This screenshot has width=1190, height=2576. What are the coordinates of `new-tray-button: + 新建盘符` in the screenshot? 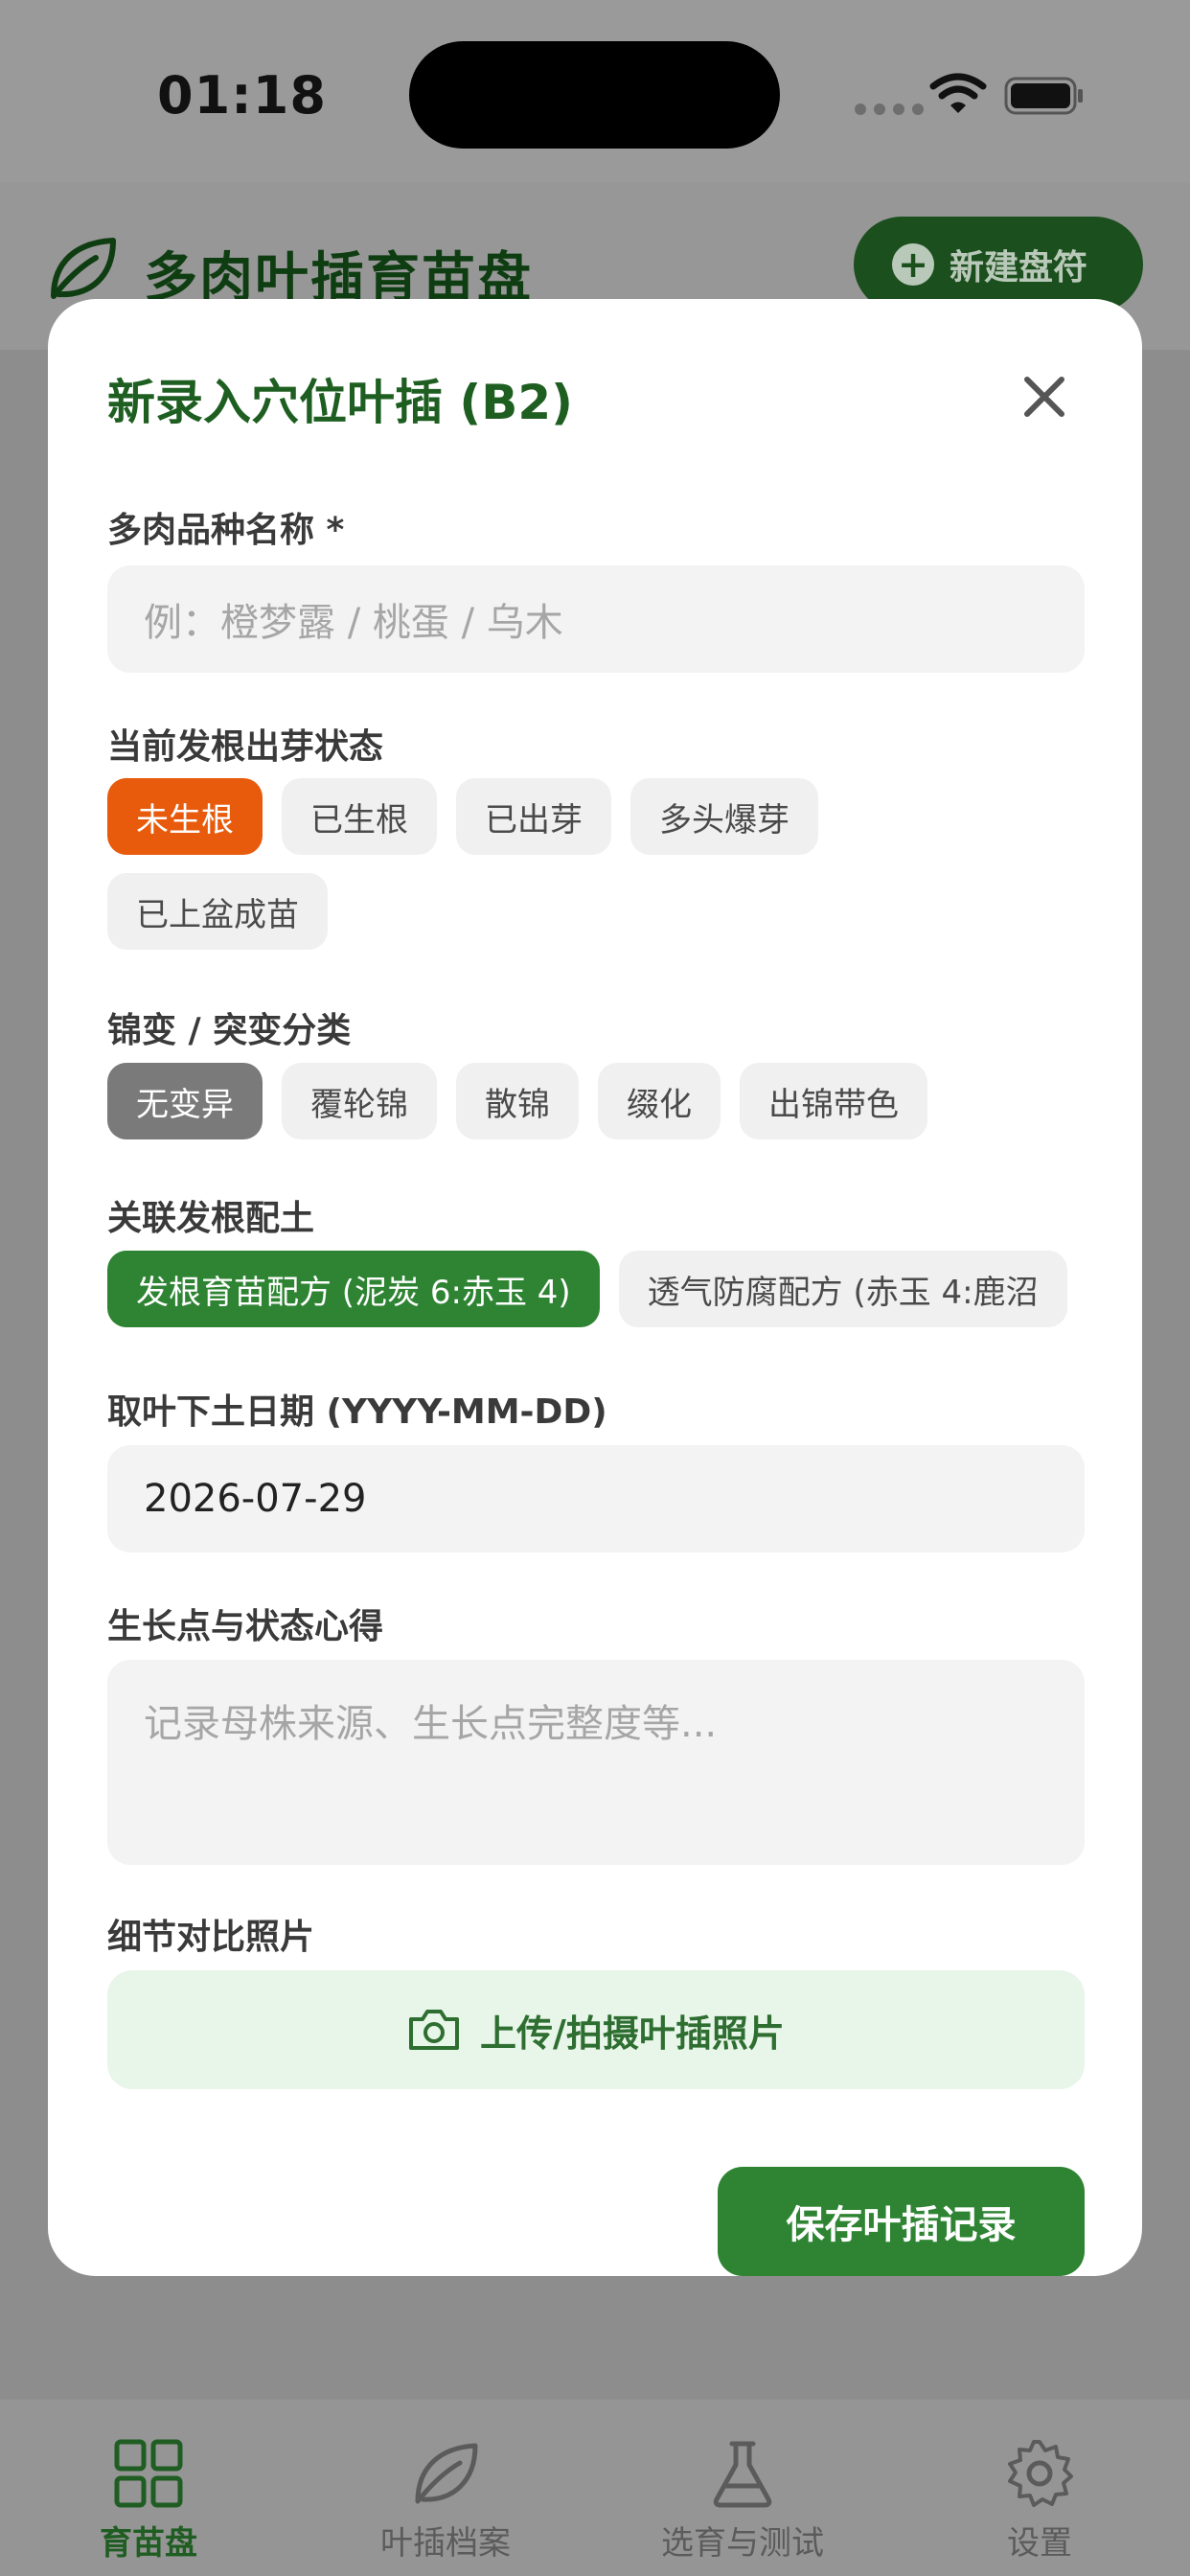 It's located at (999, 264).